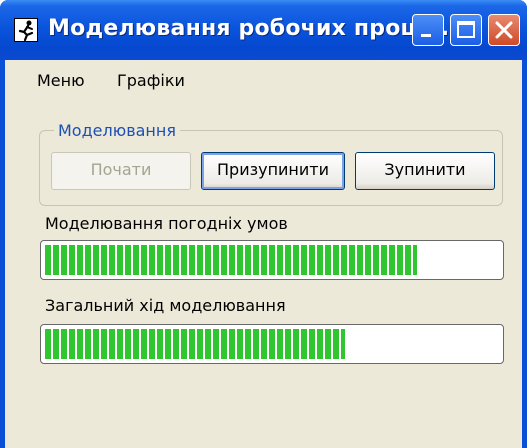 The image size is (527, 448). I want to click on simulation-group-label: Моделювання, so click(117, 130).